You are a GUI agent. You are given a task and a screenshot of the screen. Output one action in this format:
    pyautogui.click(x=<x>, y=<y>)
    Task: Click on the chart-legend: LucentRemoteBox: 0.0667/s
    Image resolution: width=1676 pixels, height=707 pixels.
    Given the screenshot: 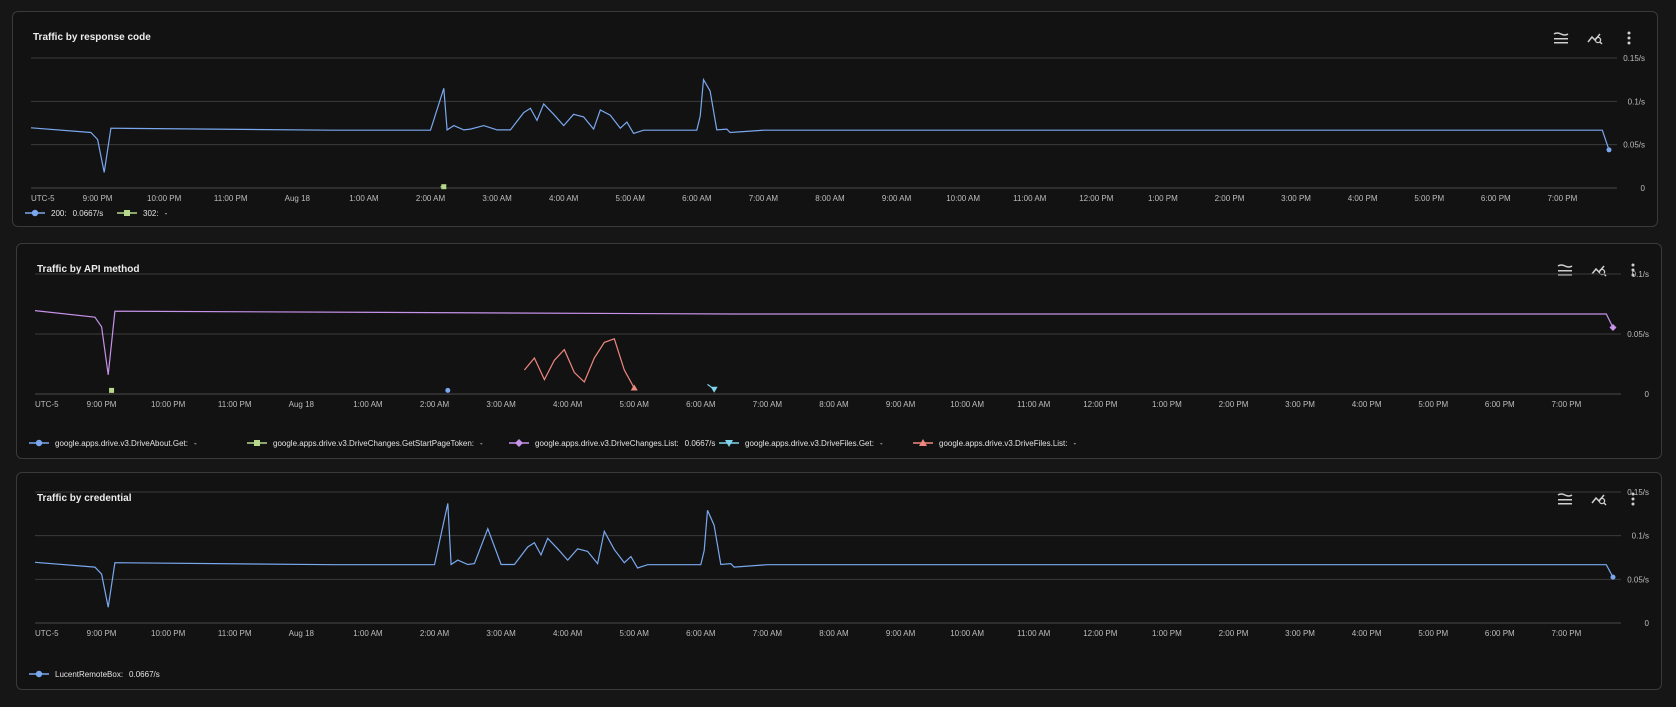 What is the action you would take?
    pyautogui.click(x=829, y=676)
    